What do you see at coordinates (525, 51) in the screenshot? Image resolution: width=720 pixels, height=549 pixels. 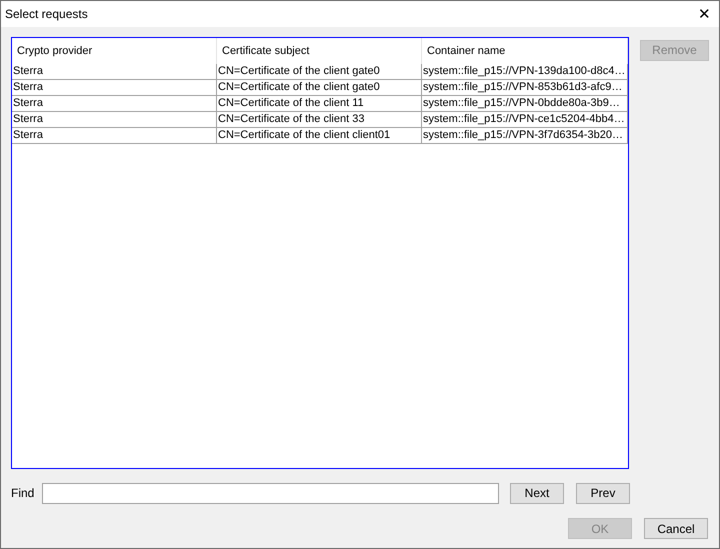 I see `column-header: Container name` at bounding box center [525, 51].